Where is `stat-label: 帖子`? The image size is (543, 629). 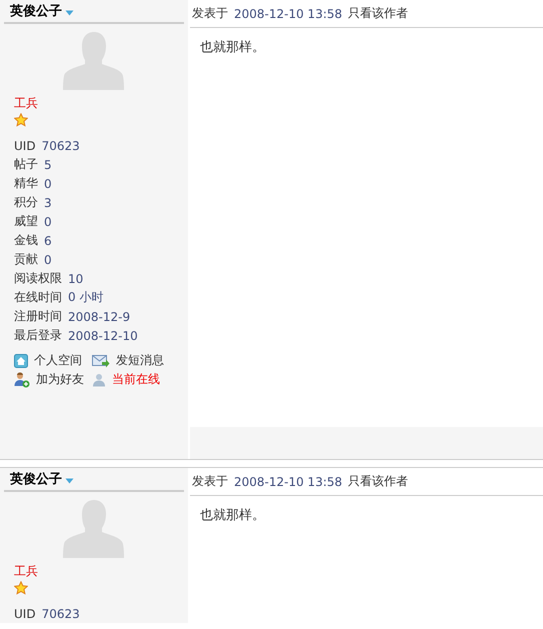 stat-label: 帖子 is located at coordinates (26, 164).